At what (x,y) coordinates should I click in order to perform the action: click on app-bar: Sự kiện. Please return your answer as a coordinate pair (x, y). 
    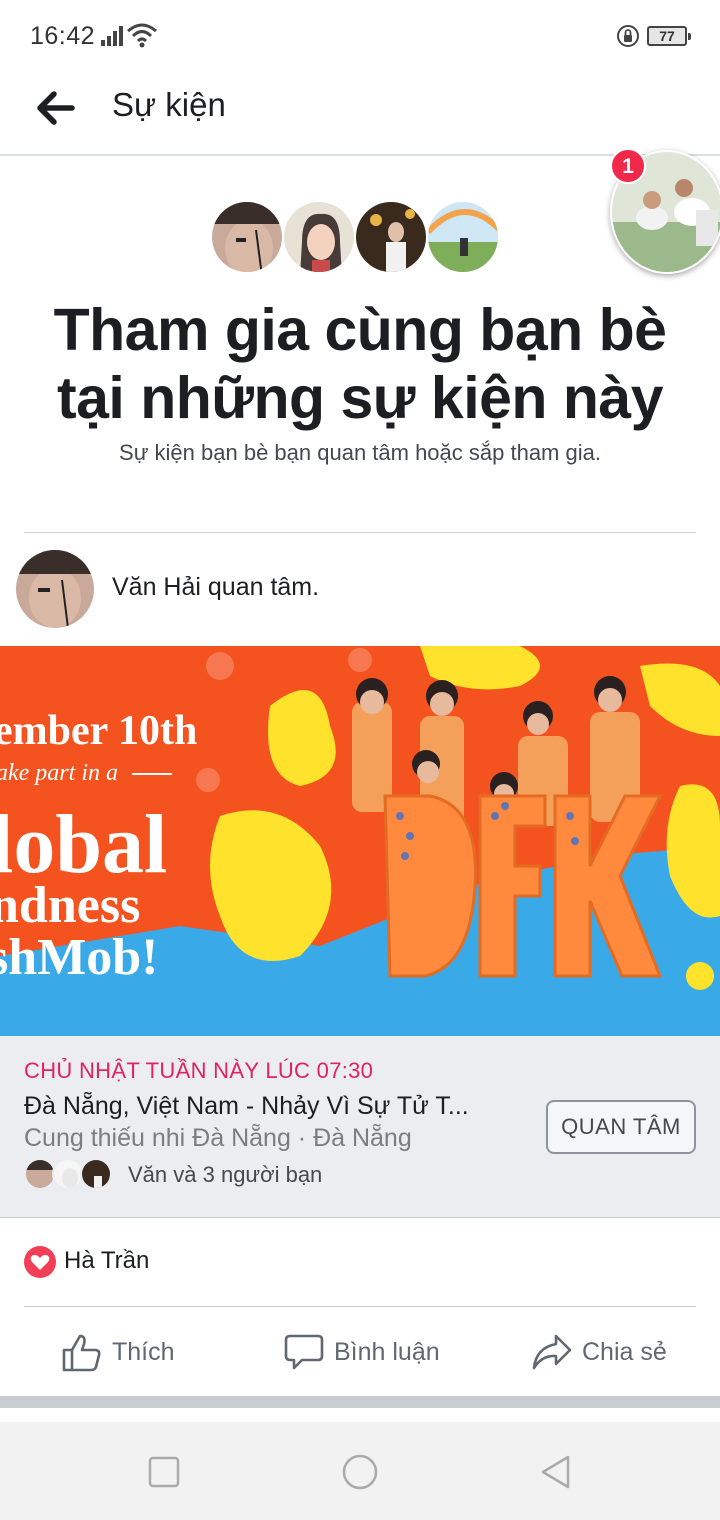
    Looking at the image, I should click on (360, 114).